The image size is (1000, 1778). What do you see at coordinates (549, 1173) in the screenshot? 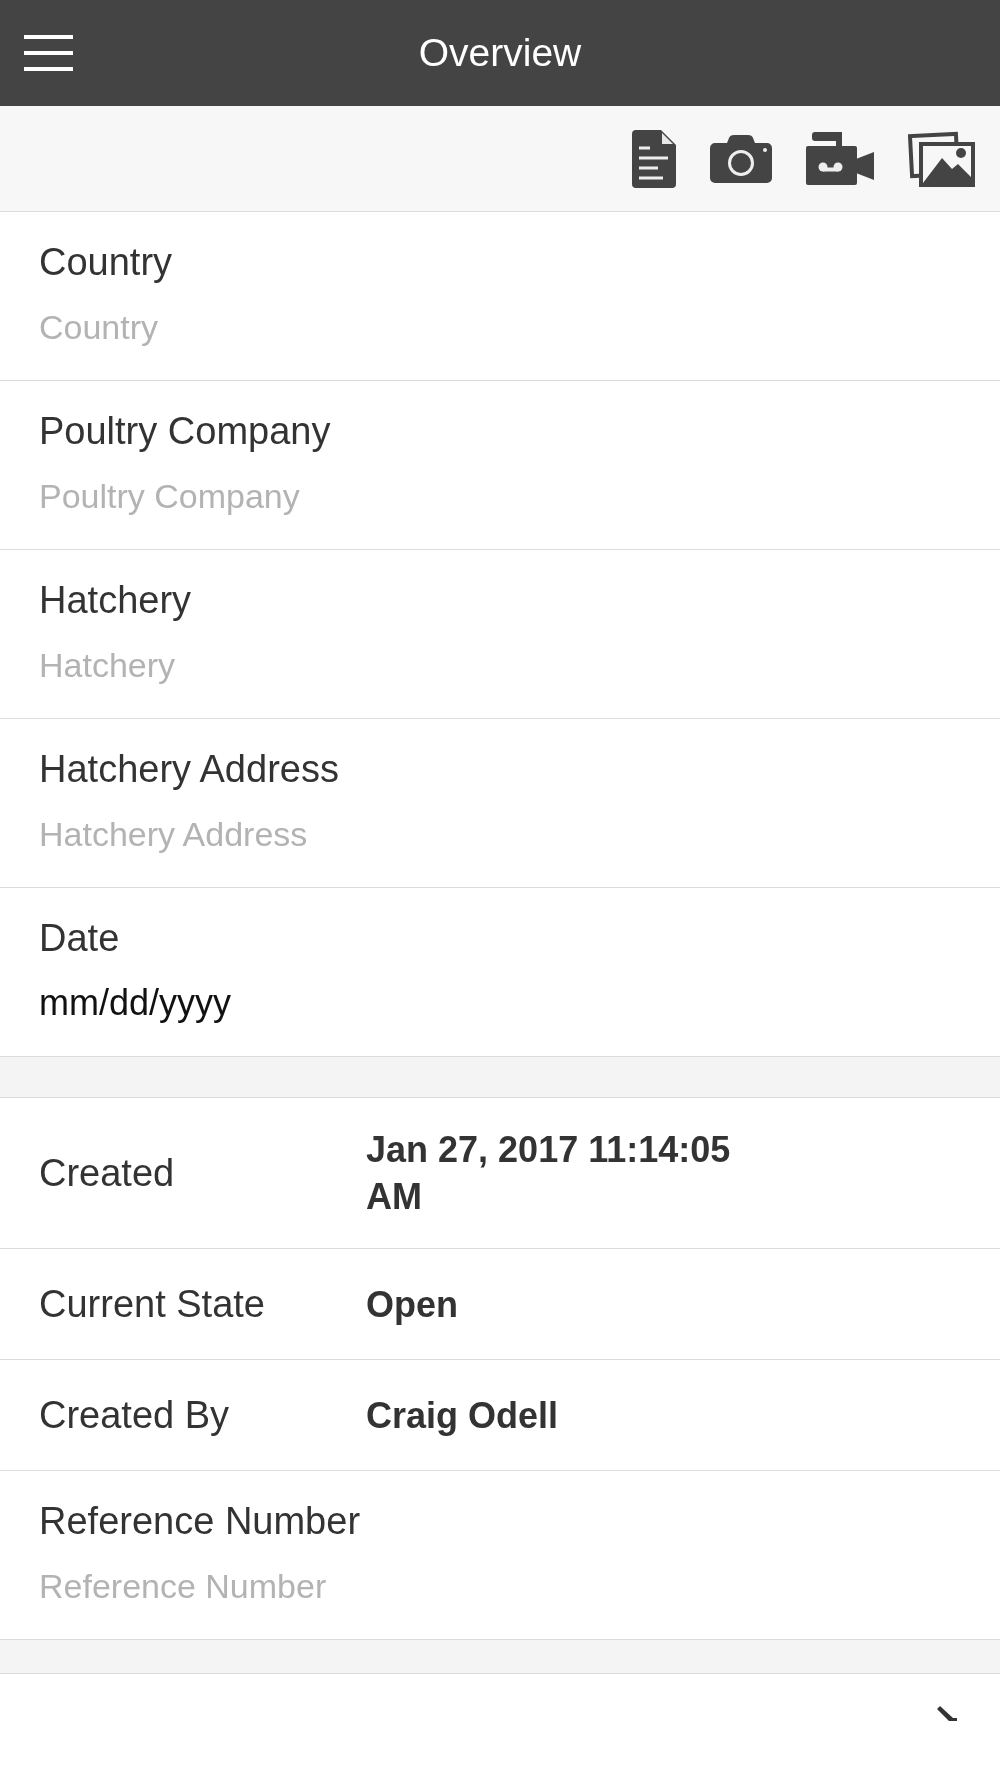
I see `detail-value: Jan 27, 2017 11:14:05 AM` at bounding box center [549, 1173].